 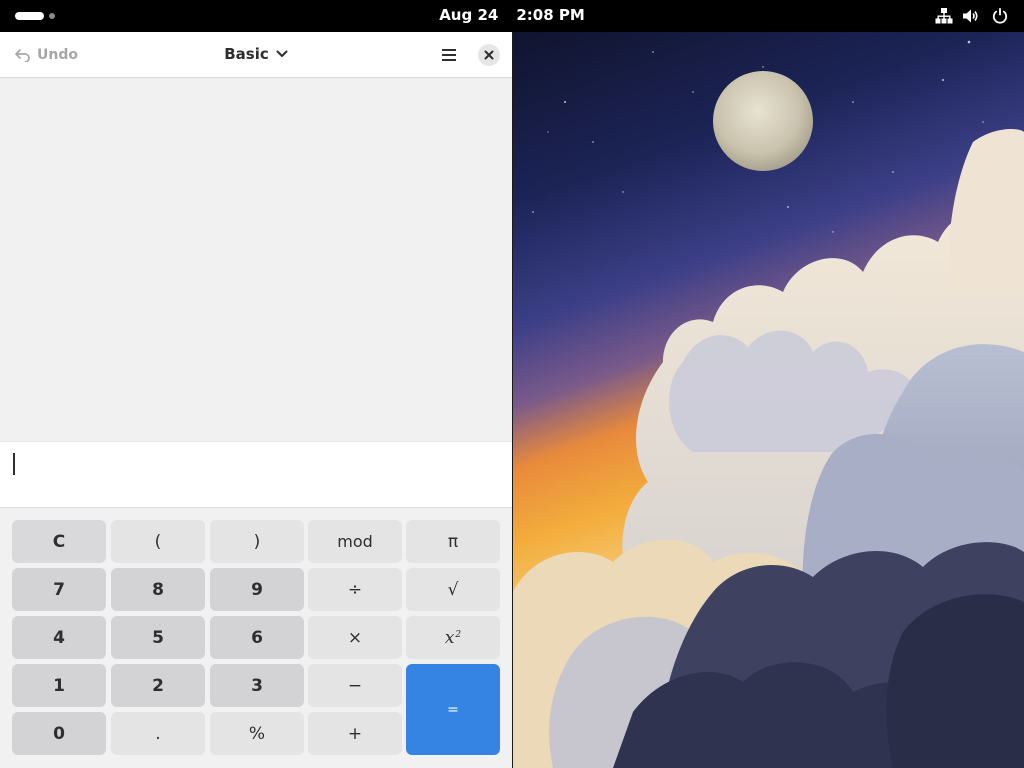 What do you see at coordinates (355, 733) in the screenshot?
I see `add-button: +` at bounding box center [355, 733].